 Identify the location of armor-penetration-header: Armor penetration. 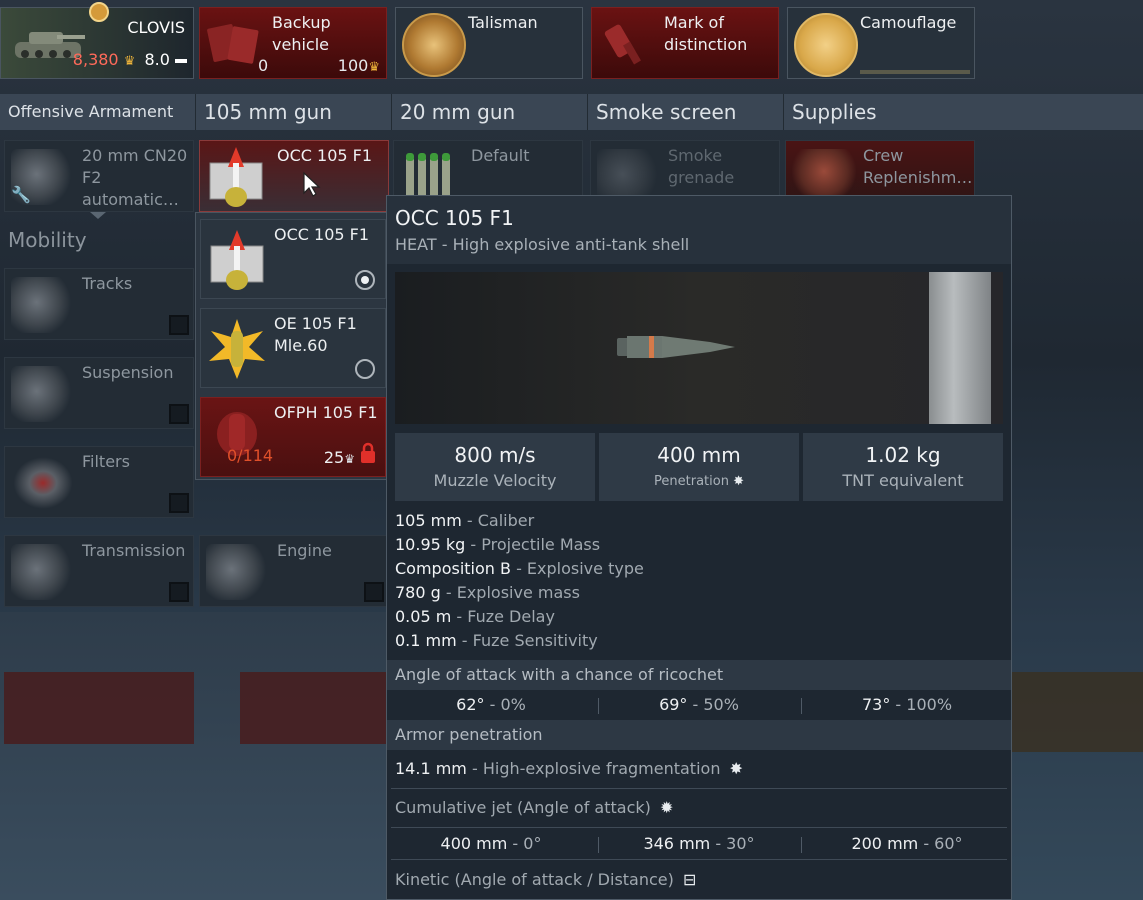
(699, 735).